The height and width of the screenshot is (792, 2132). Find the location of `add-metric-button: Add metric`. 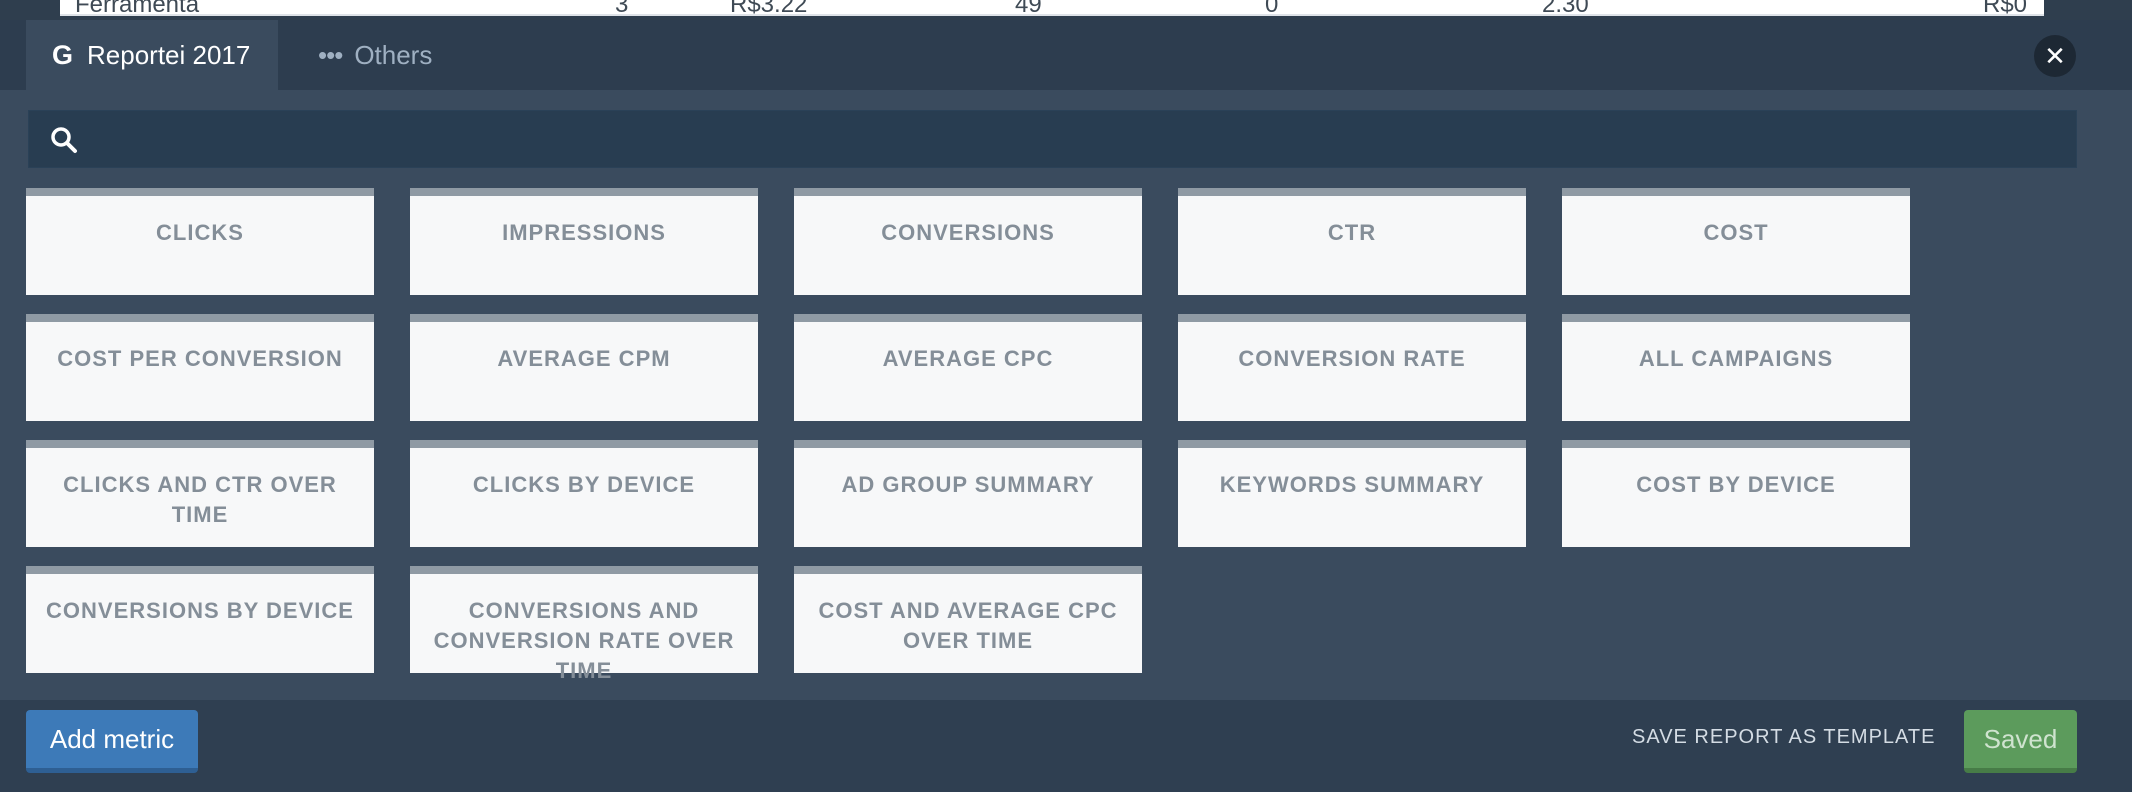

add-metric-button: Add metric is located at coordinates (112, 741).